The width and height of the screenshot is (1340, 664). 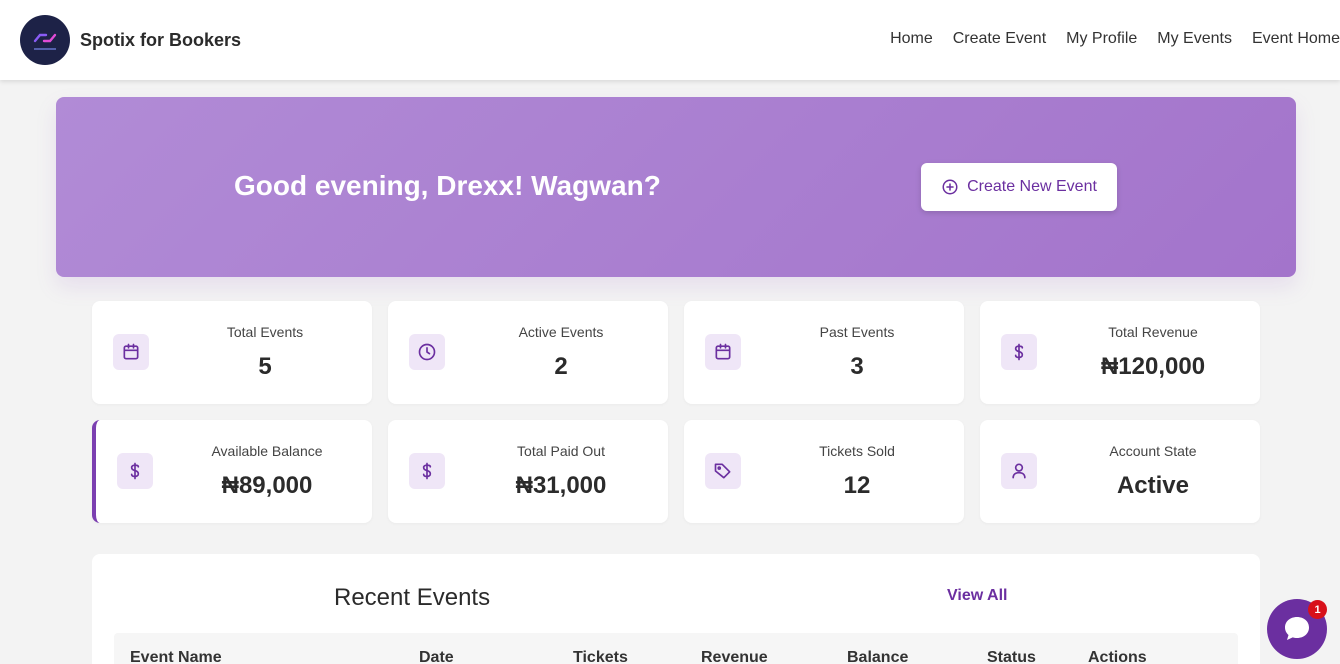 What do you see at coordinates (447, 185) in the screenshot?
I see `greeting-text: Good evening, Drexx! Wagwan?` at bounding box center [447, 185].